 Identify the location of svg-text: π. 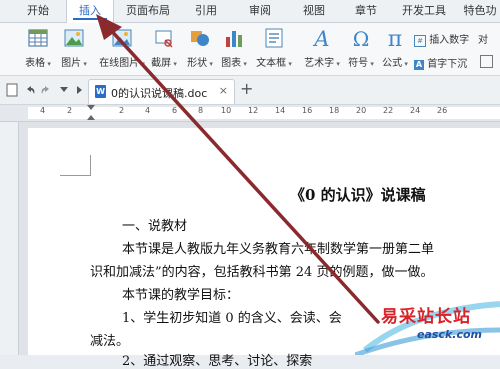
(395, 38).